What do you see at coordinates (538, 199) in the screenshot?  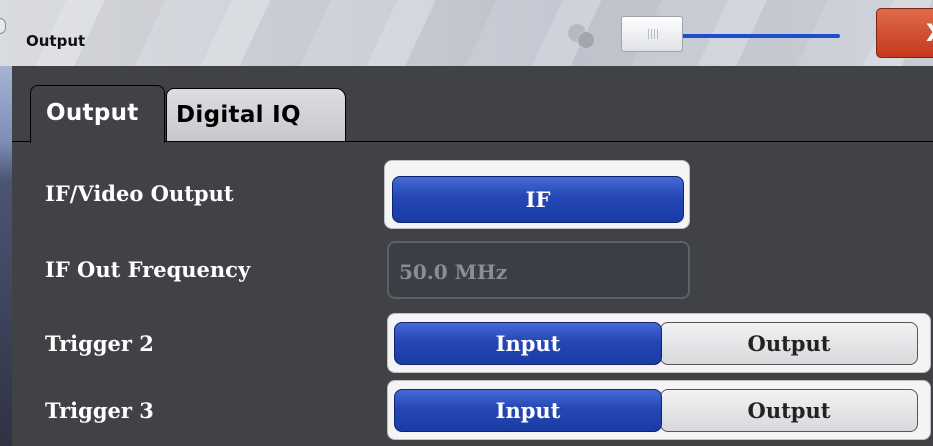 I see `if-video-output-button: IF` at bounding box center [538, 199].